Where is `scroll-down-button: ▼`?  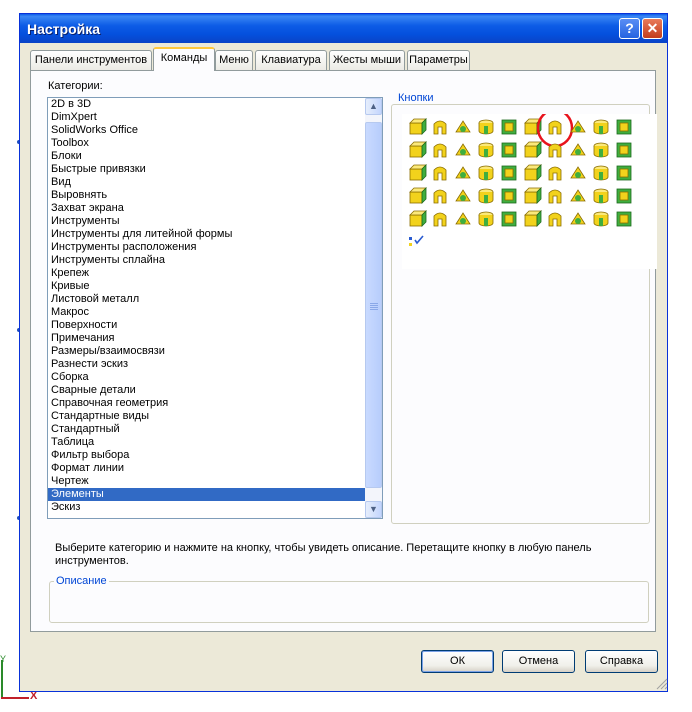 scroll-down-button: ▼ is located at coordinates (373, 509).